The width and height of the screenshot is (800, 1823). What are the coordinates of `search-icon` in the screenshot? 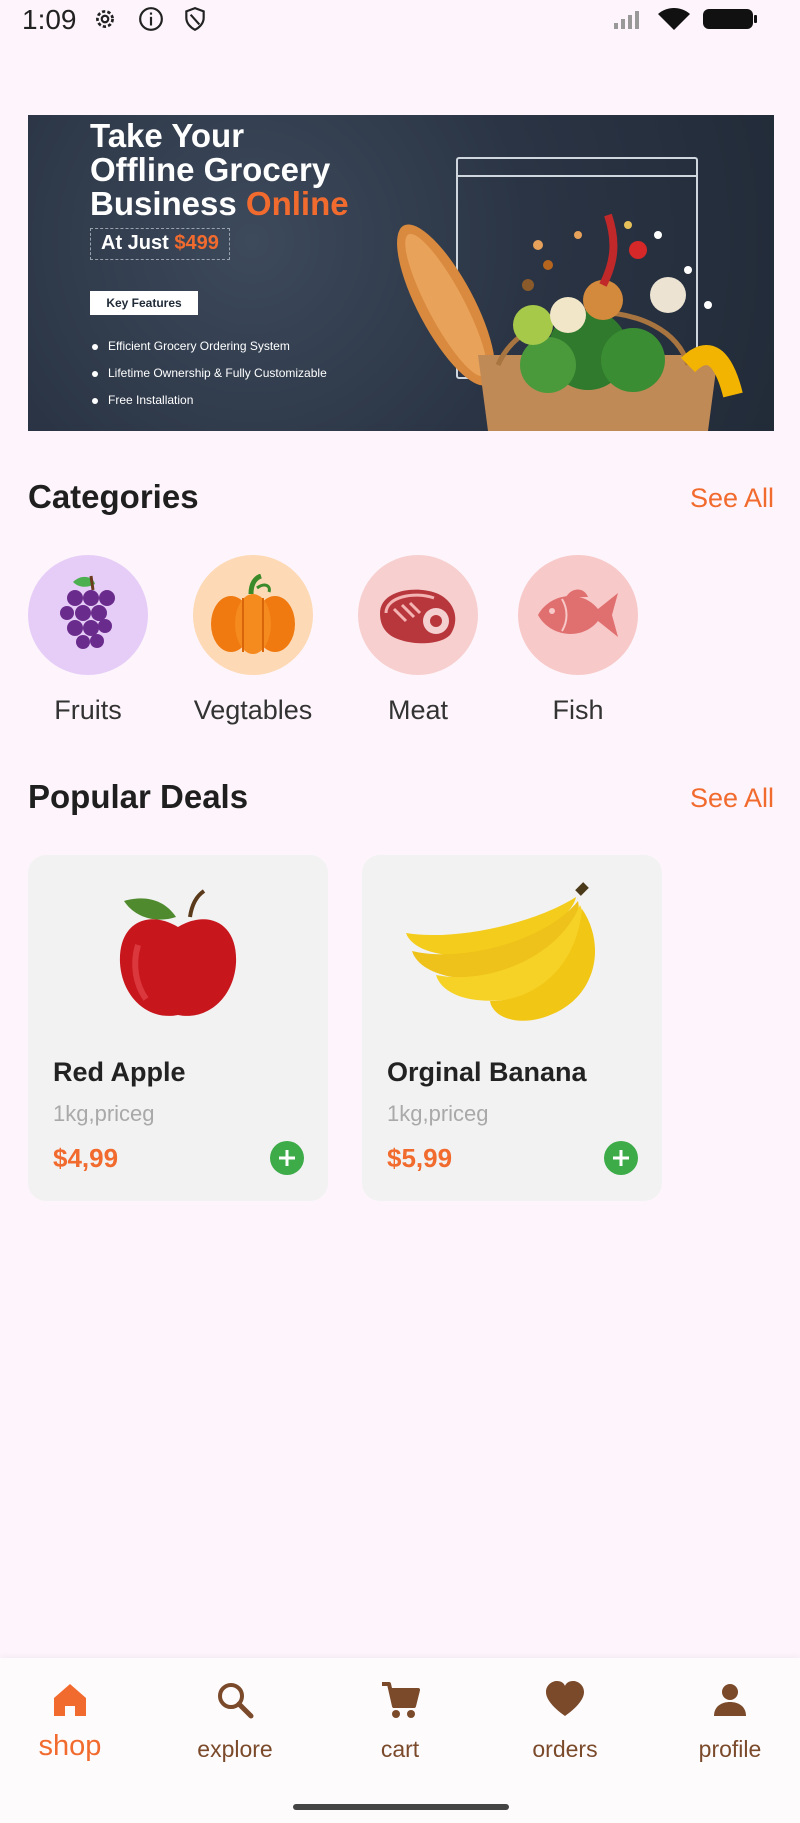 It's located at (236, 1701).